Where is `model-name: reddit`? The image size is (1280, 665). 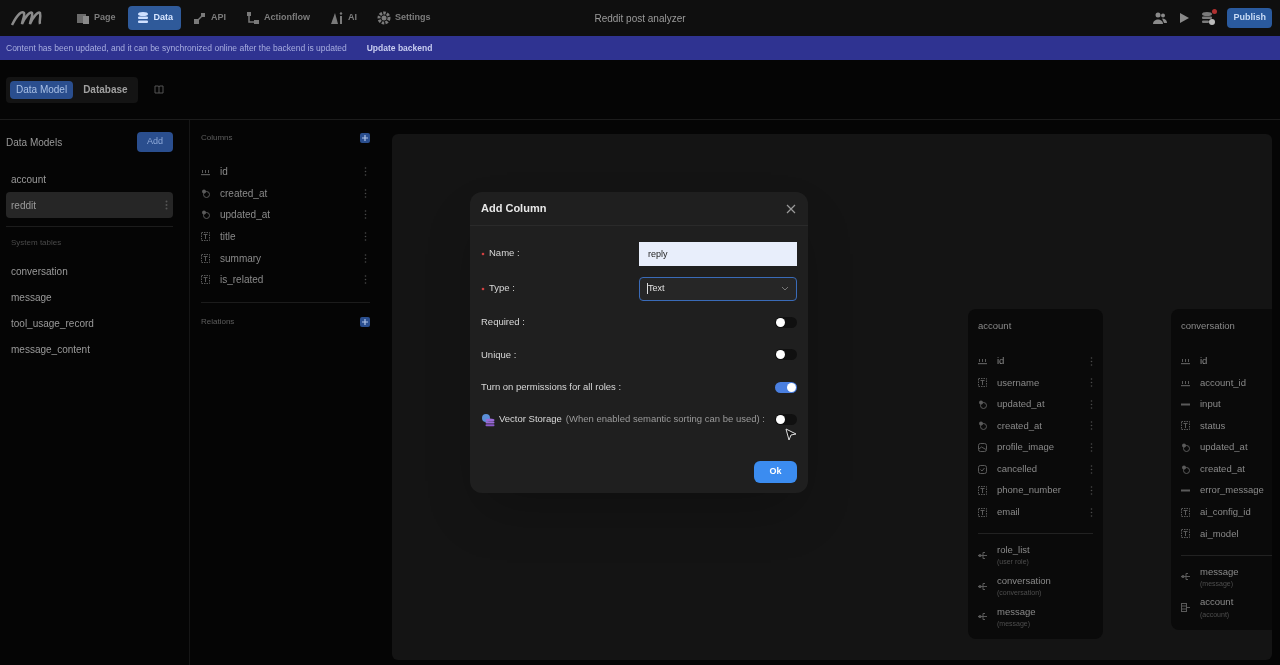 model-name: reddit is located at coordinates (23, 205).